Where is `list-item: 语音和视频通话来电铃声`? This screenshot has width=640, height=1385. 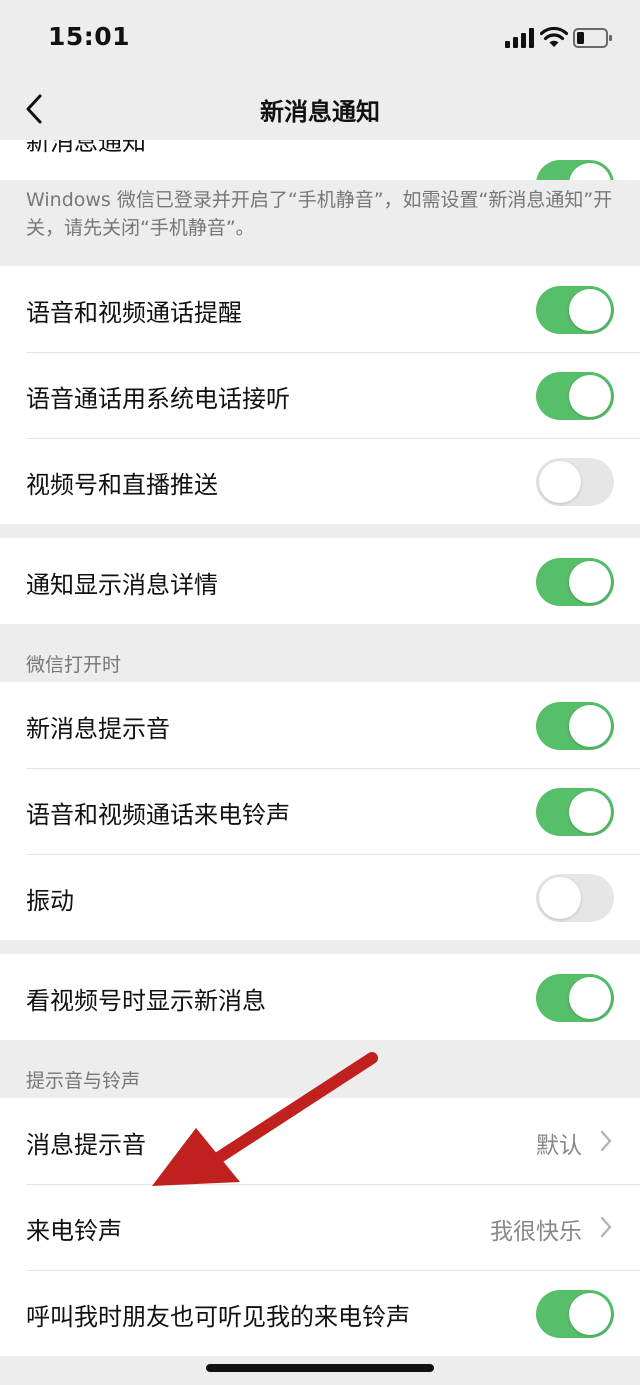
list-item: 语音和视频通话来电铃声 is located at coordinates (320, 811).